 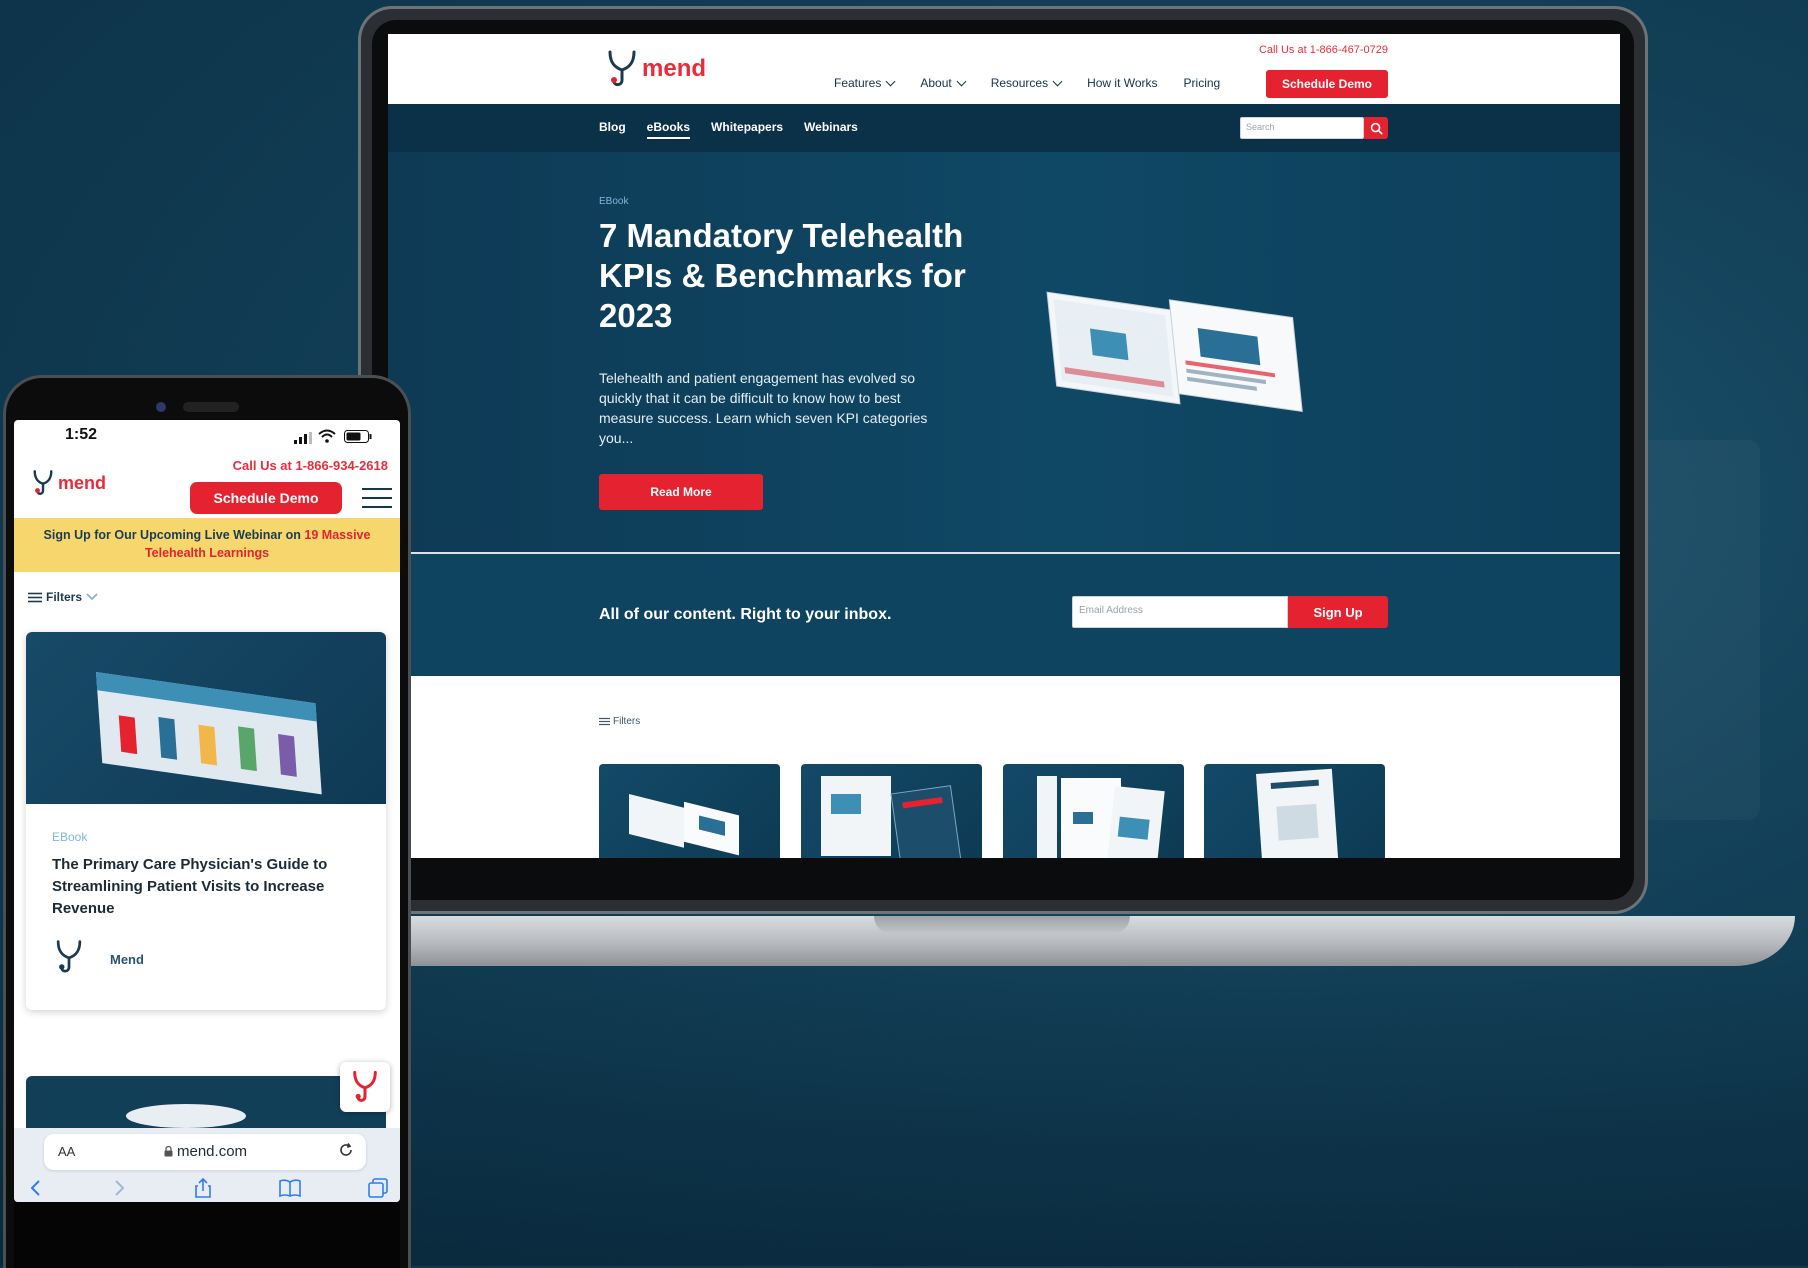 What do you see at coordinates (81, 434) in the screenshot?
I see `clock: 1:52` at bounding box center [81, 434].